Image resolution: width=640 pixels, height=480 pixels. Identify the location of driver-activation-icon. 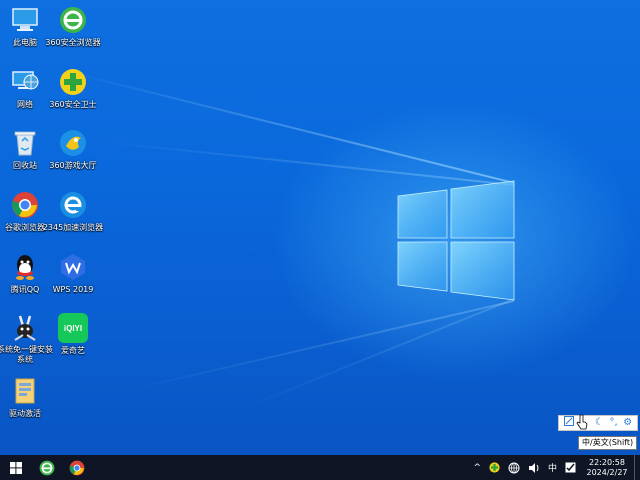
(25, 391).